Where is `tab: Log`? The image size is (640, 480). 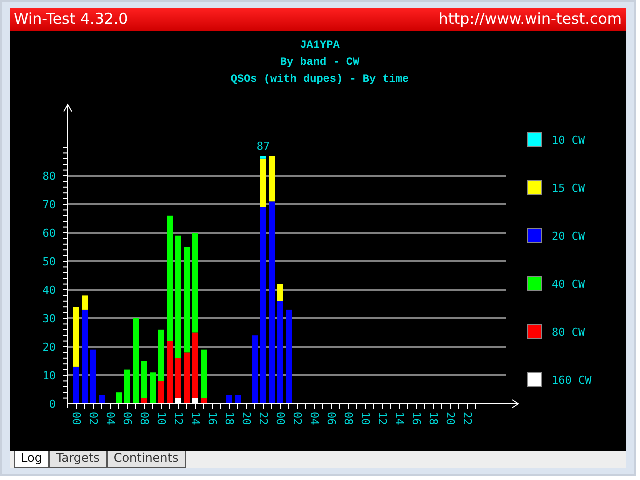
tab: Log is located at coordinates (32, 459).